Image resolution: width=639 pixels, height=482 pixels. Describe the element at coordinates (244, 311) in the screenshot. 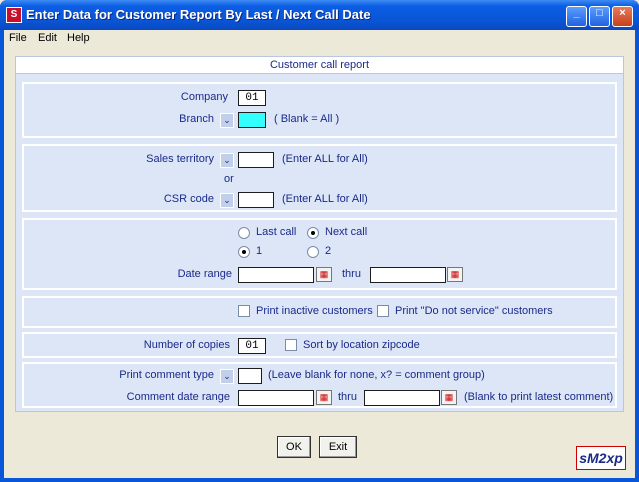

I see `print-inactive-checkbox` at that location.